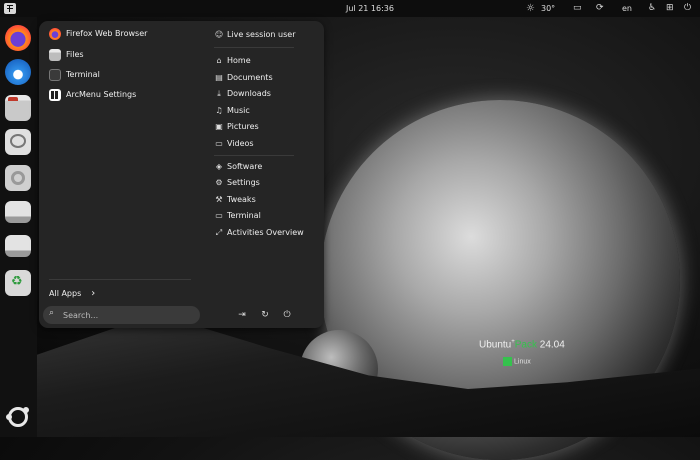 Image resolution: width=700 pixels, height=460 pixels. Describe the element at coordinates (265, 232) in the screenshot. I see `system-label: Activities Overview` at that location.